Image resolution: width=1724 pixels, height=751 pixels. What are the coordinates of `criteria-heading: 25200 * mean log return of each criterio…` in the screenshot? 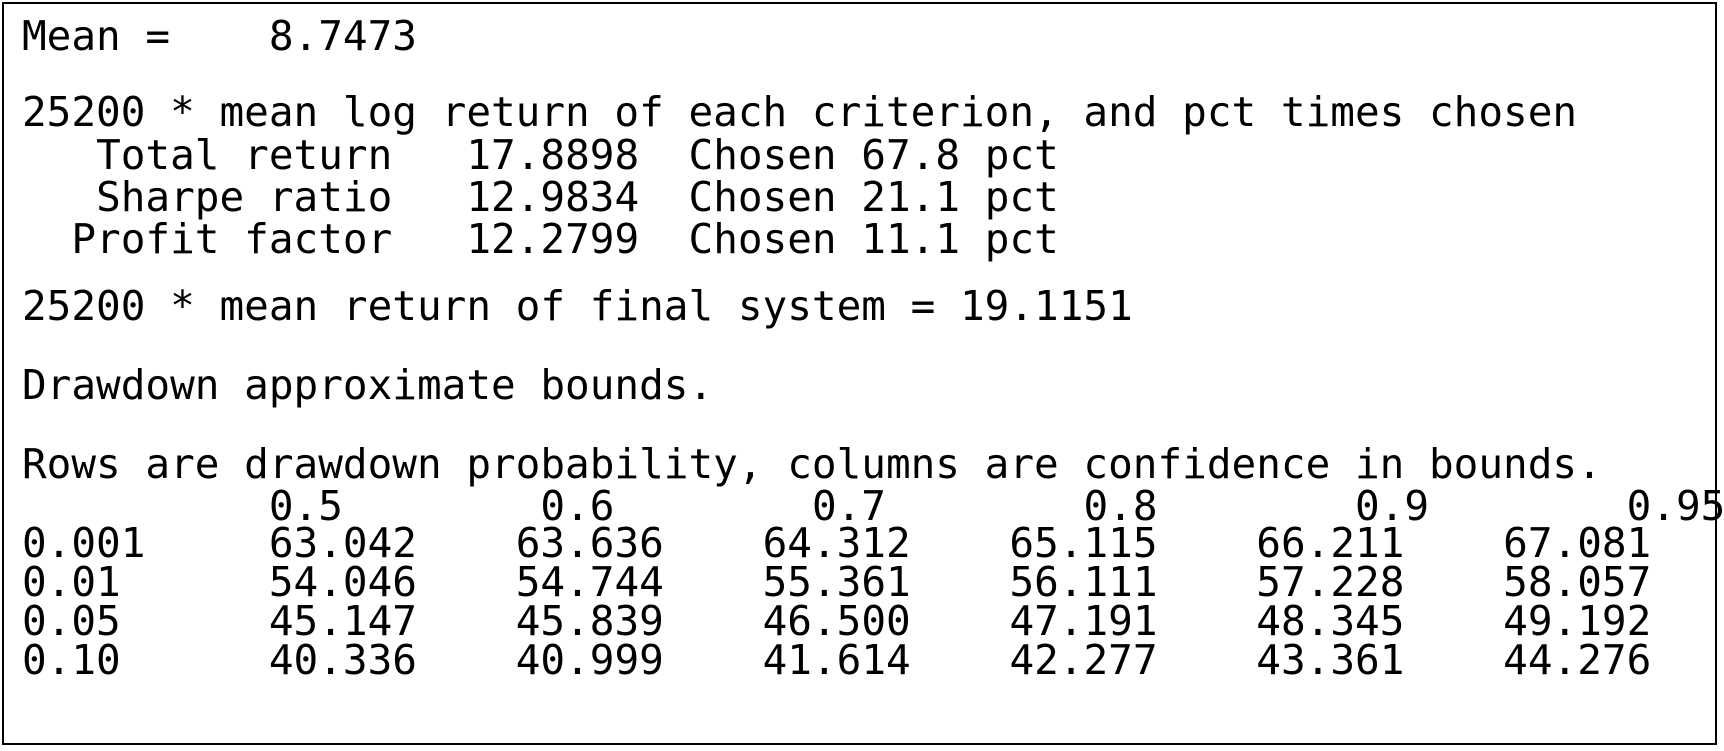 It's located at (800, 112).